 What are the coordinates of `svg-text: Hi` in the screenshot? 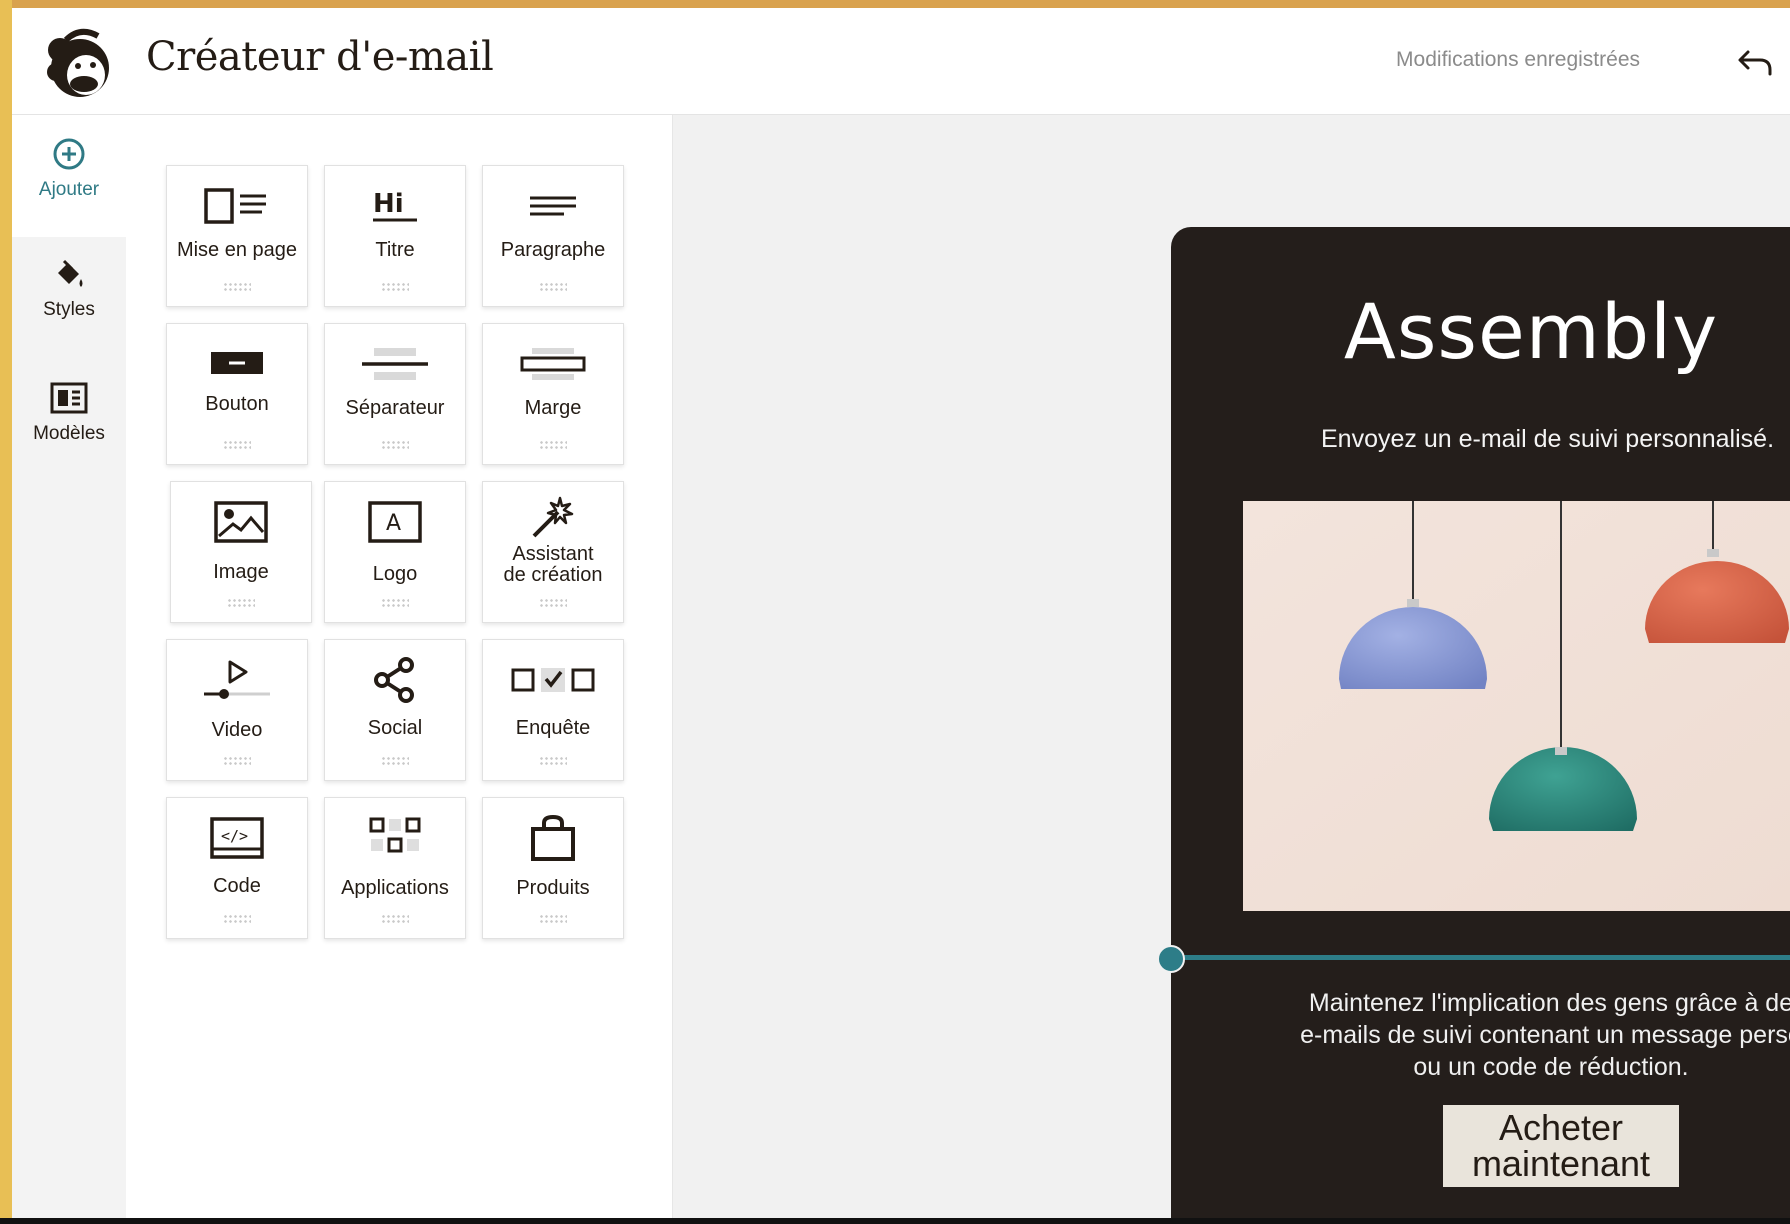 It's located at (388, 204).